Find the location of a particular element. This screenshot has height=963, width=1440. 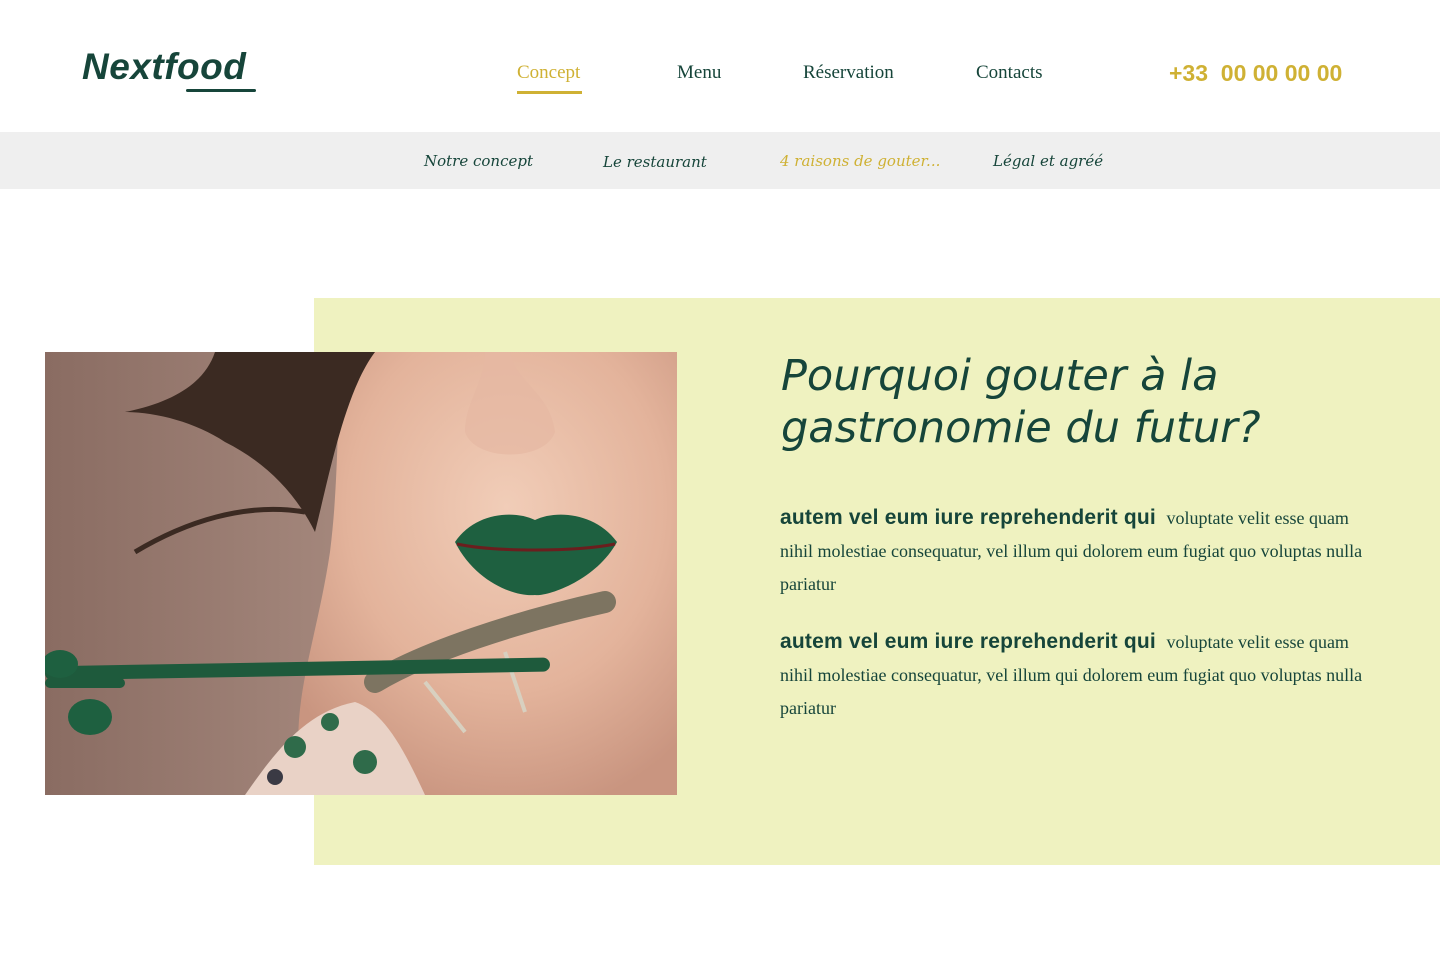

nav-item-label: Menu is located at coordinates (699, 72).